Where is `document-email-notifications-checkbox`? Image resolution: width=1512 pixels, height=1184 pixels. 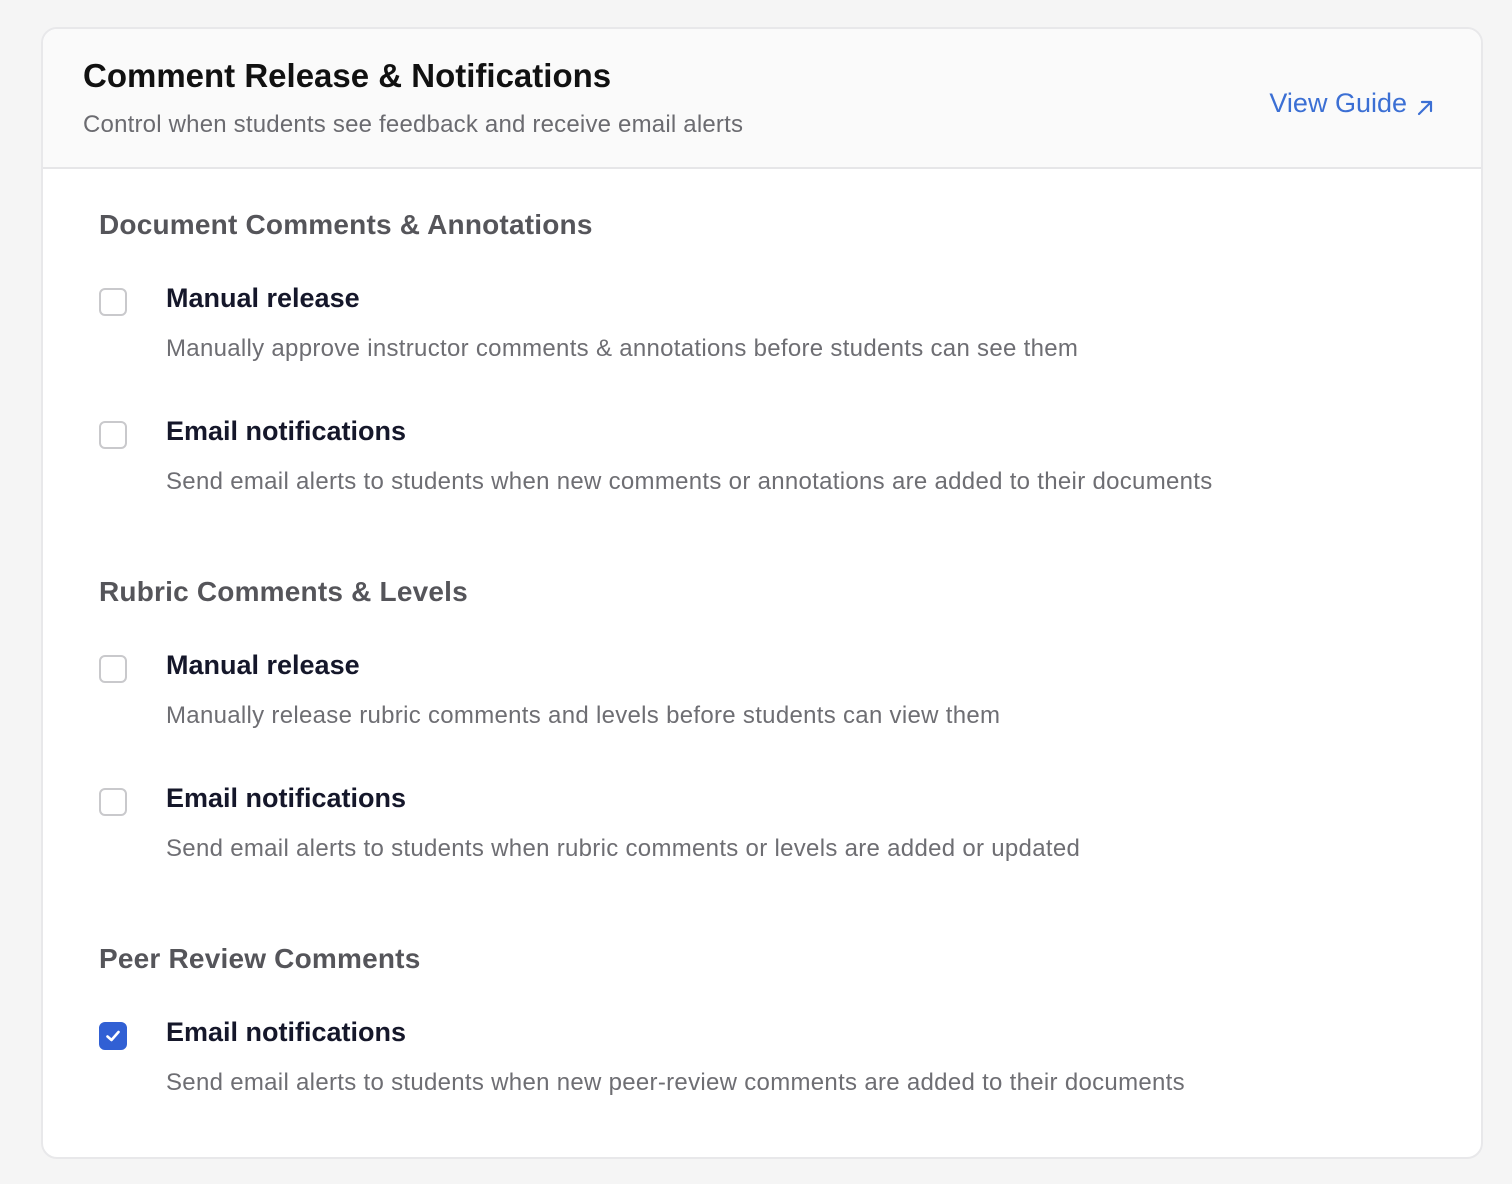
document-email-notifications-checkbox is located at coordinates (113, 435).